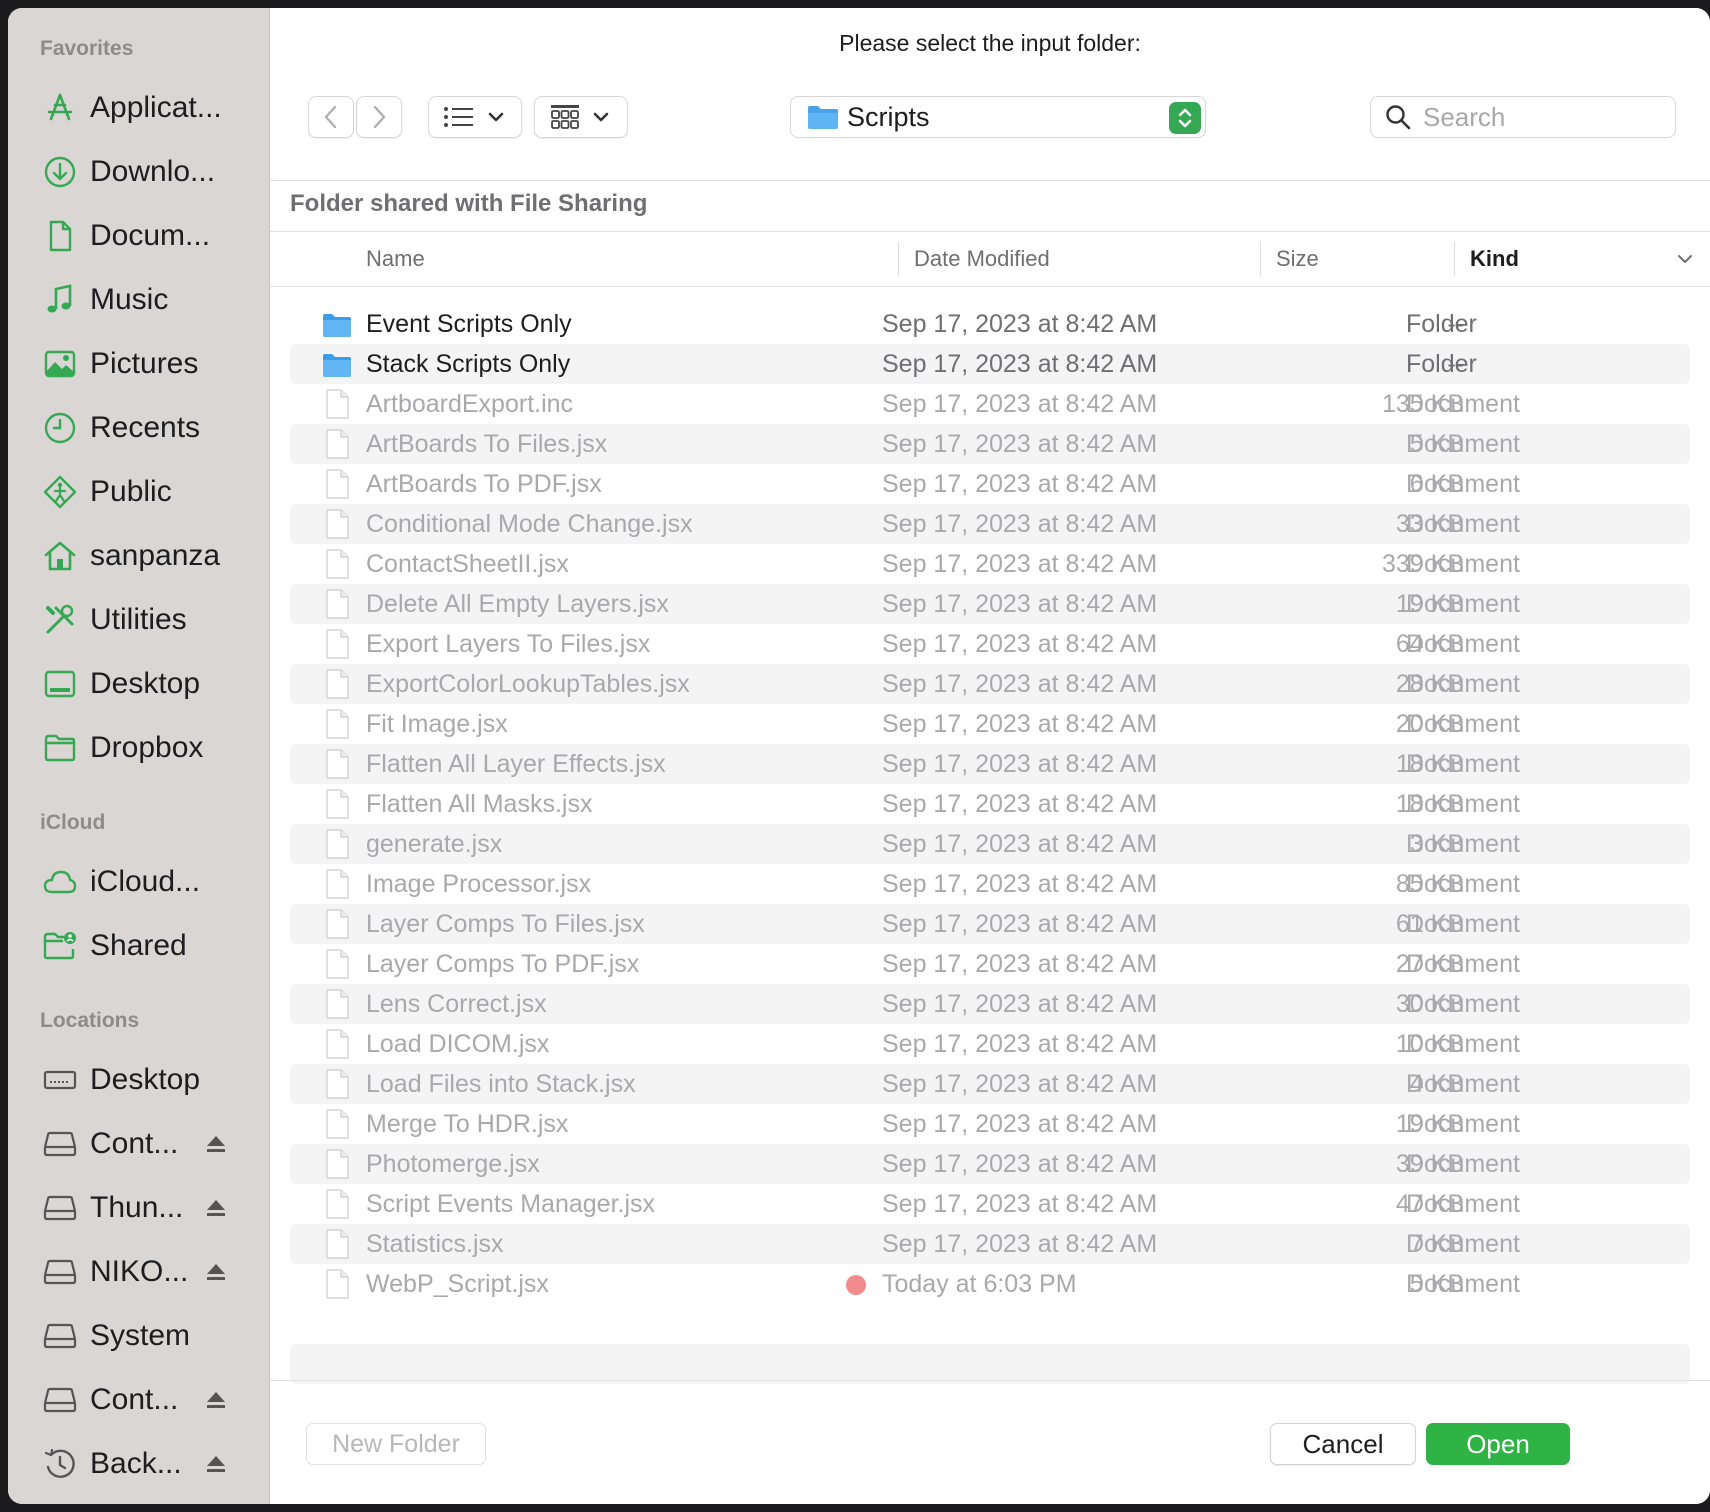  I want to click on applications-icon, so click(60, 108).